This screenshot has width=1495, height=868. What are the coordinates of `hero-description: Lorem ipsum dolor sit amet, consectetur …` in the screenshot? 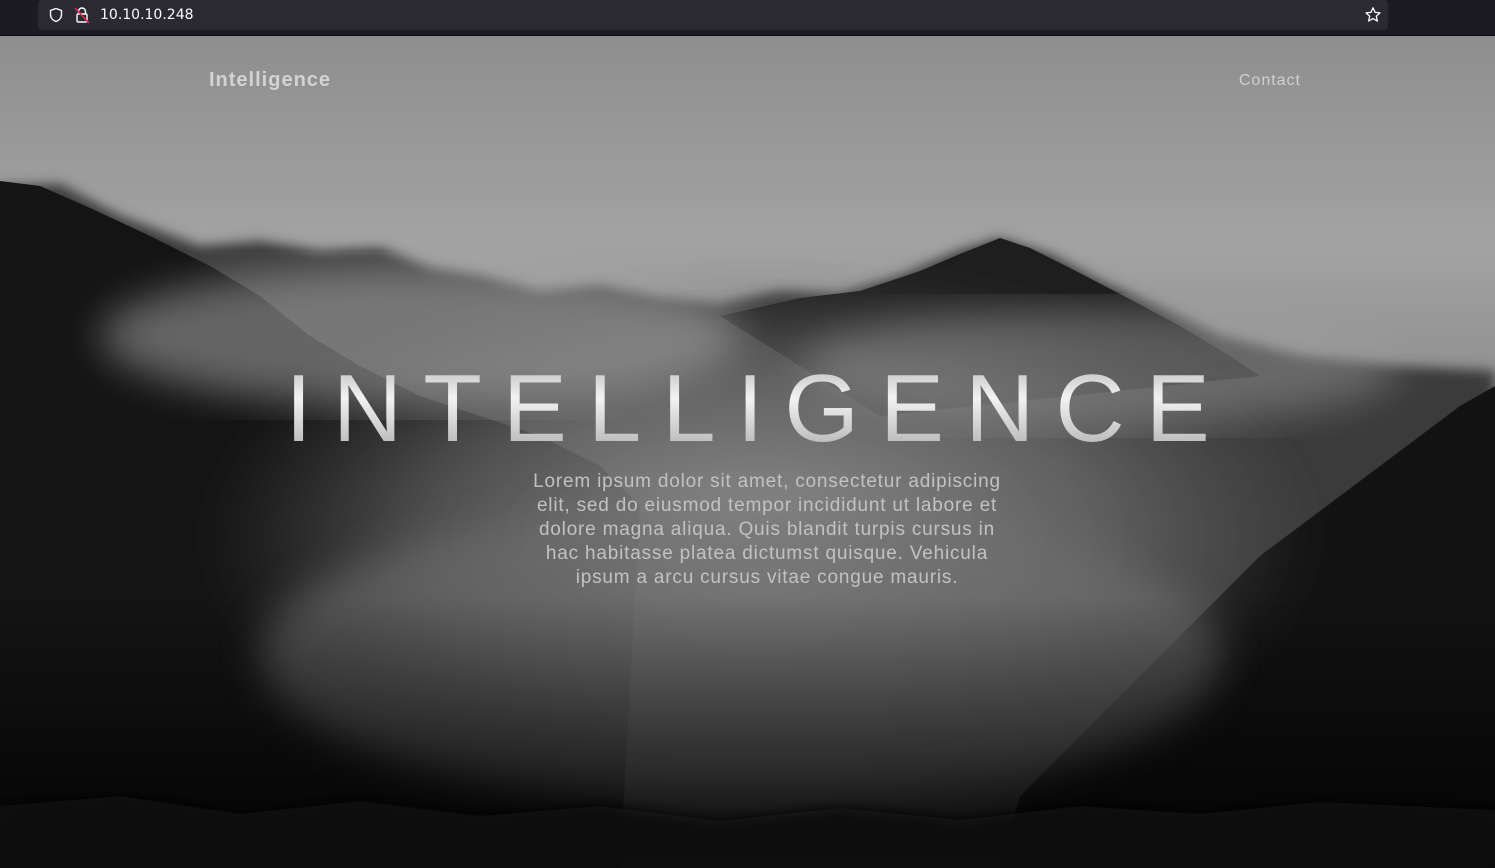 It's located at (767, 529).